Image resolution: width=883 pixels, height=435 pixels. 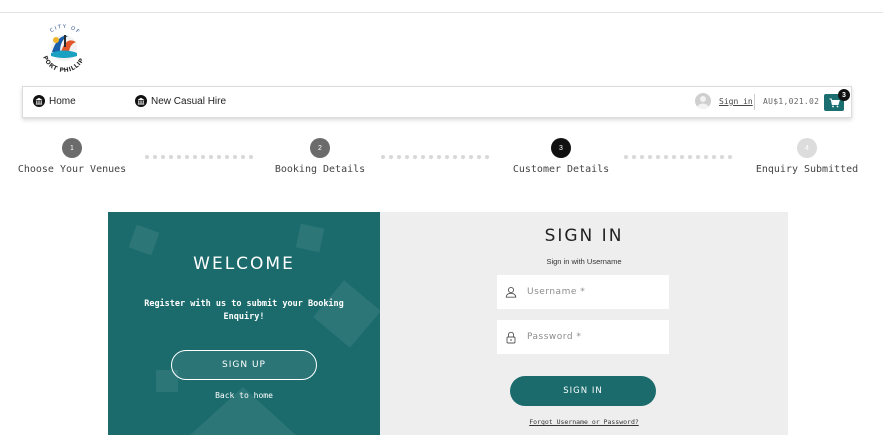 What do you see at coordinates (72, 169) in the screenshot?
I see `step-1-label: Choose Your Venues` at bounding box center [72, 169].